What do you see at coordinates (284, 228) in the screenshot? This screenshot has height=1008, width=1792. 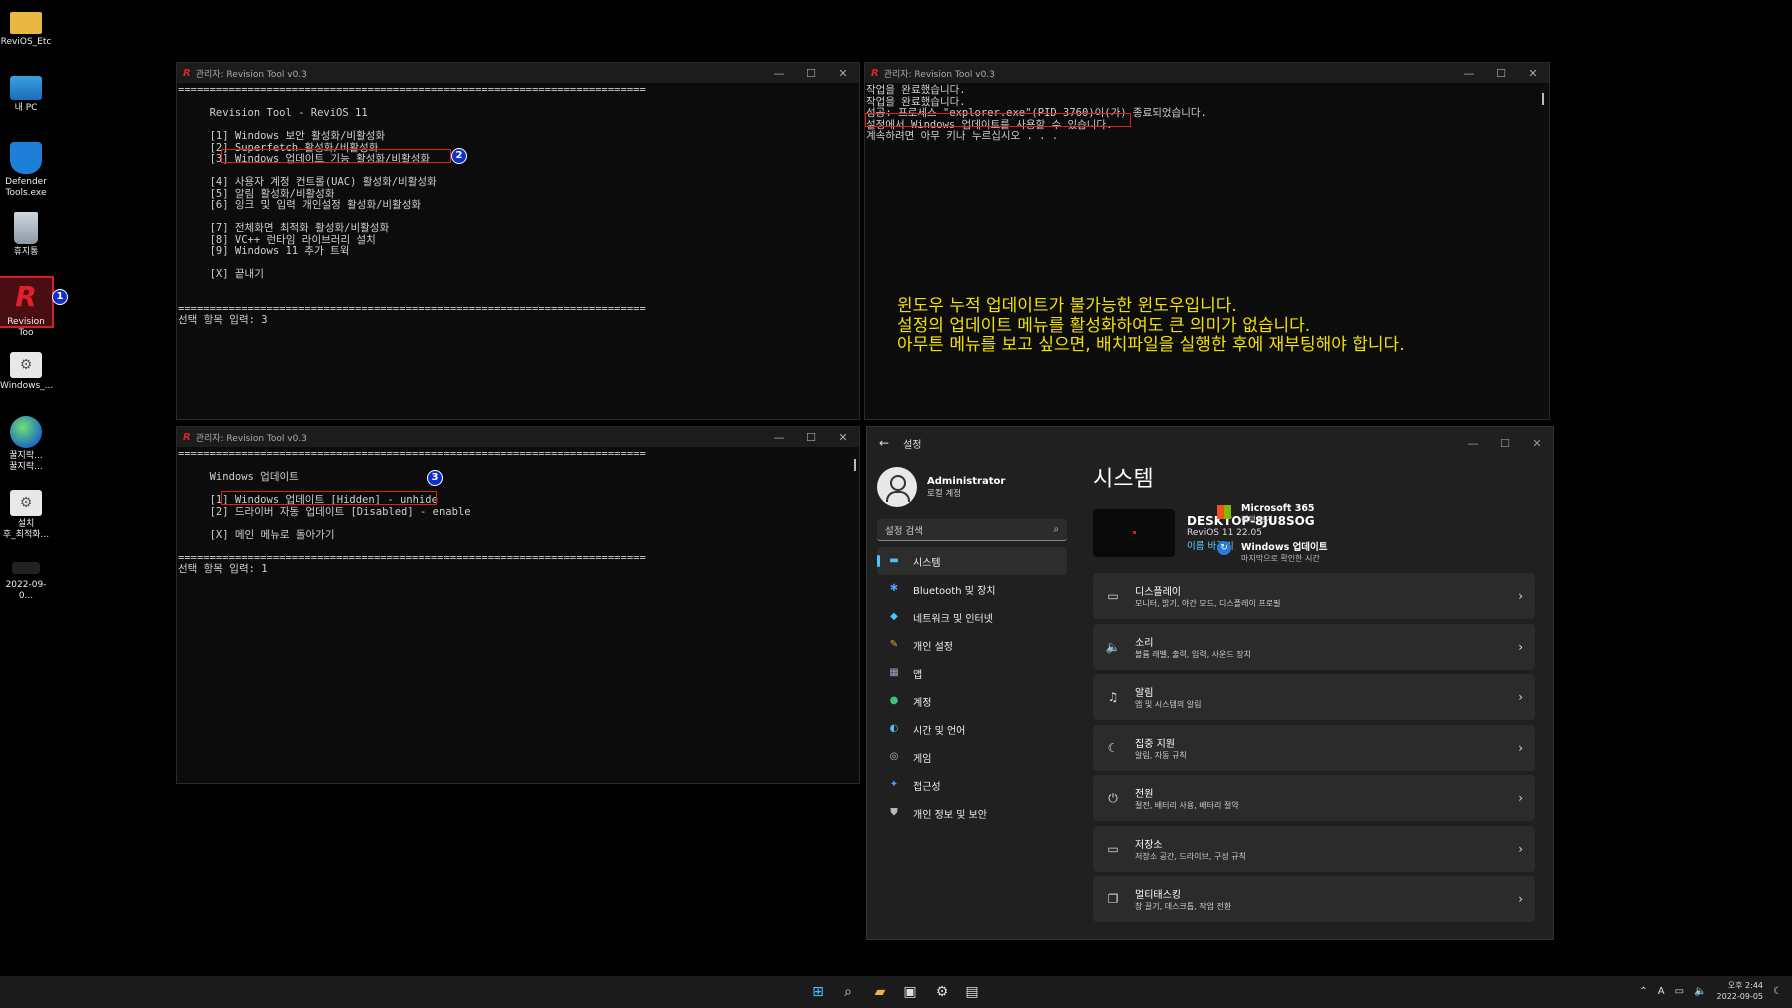 I see `console-line: [7] 전체화면 최적화 활성화/비활성화` at bounding box center [284, 228].